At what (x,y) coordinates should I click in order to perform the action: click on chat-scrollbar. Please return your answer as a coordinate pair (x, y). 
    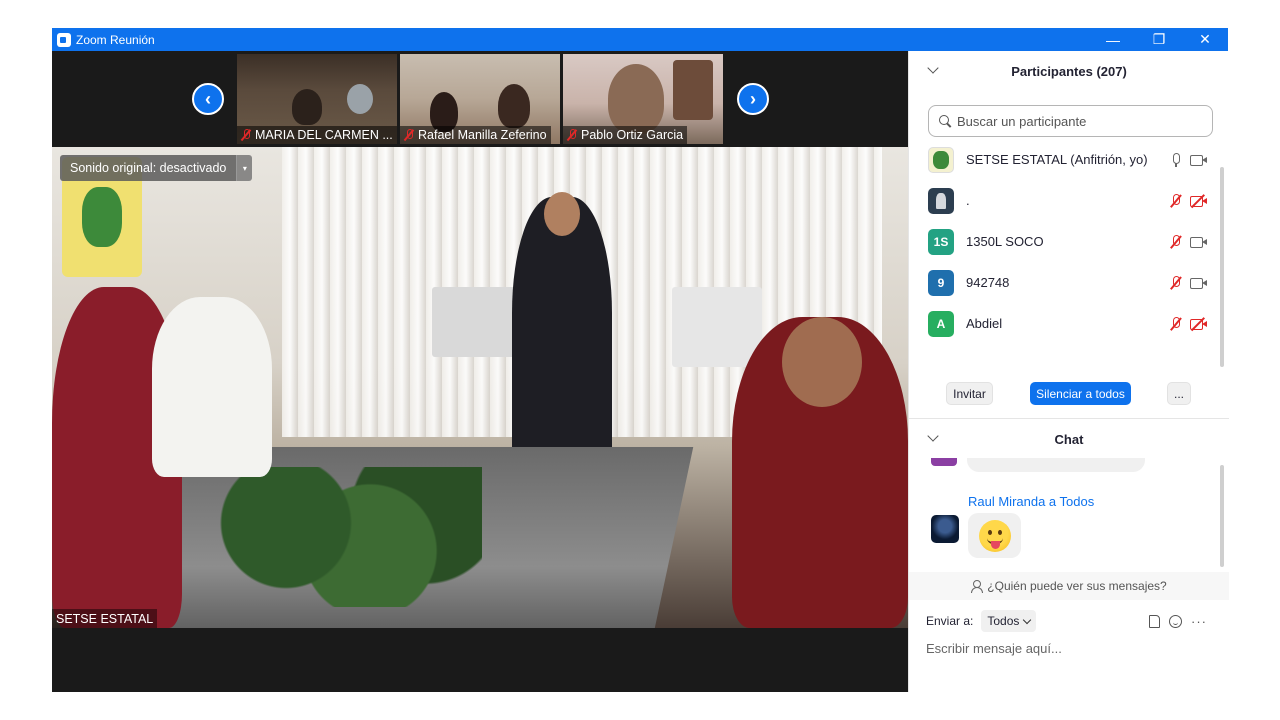
    Looking at the image, I should click on (1222, 516).